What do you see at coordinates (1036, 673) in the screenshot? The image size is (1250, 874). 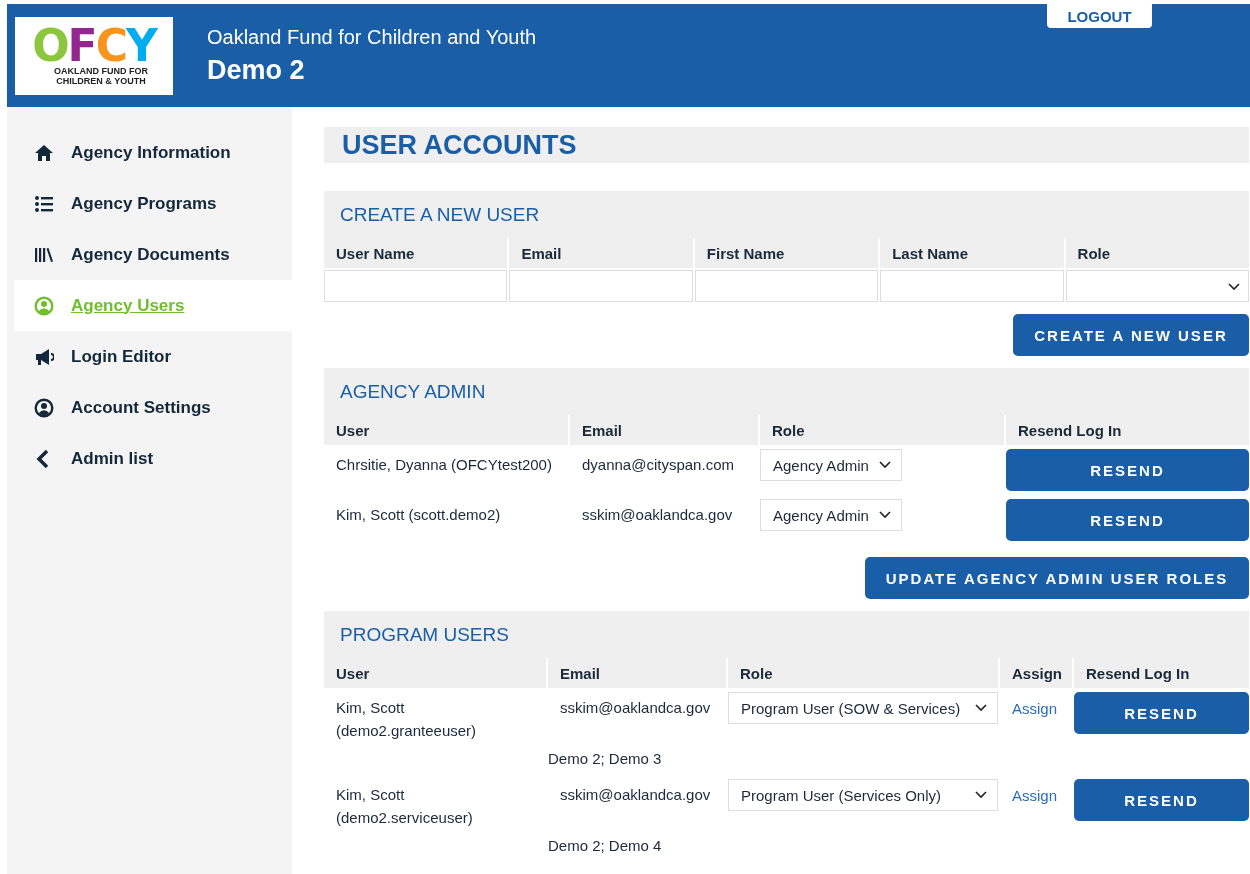 I see `column-header: Assign` at bounding box center [1036, 673].